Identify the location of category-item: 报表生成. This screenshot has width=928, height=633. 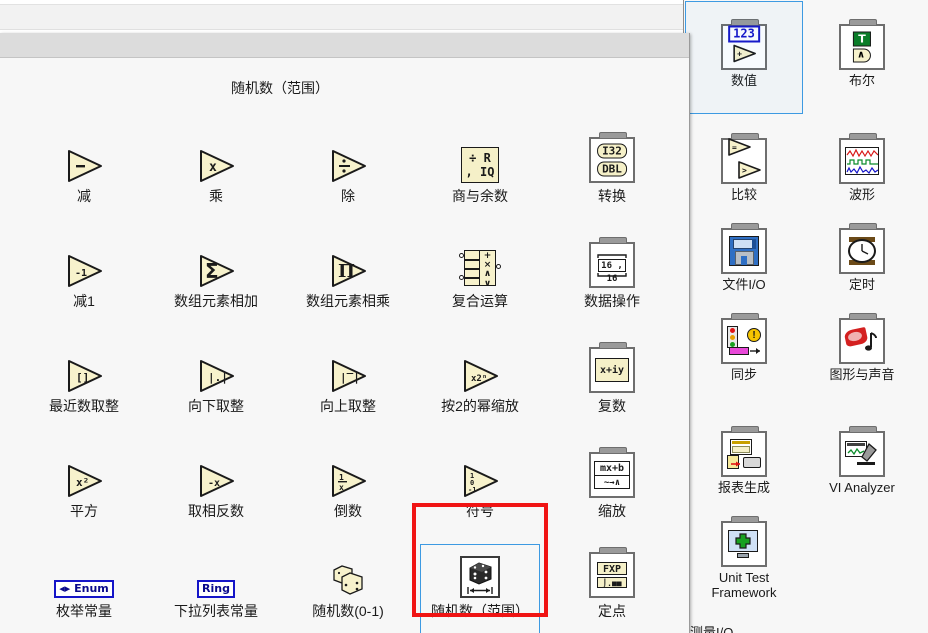
(744, 460).